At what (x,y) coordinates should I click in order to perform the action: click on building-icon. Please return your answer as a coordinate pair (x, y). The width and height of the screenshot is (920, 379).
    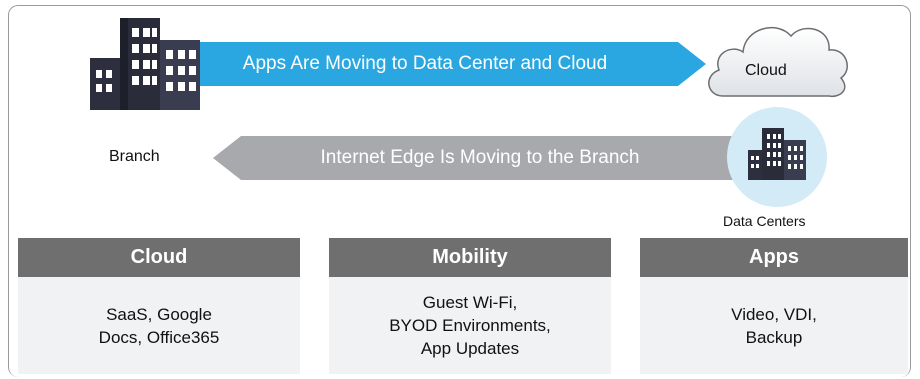
    Looking at the image, I should click on (145, 64).